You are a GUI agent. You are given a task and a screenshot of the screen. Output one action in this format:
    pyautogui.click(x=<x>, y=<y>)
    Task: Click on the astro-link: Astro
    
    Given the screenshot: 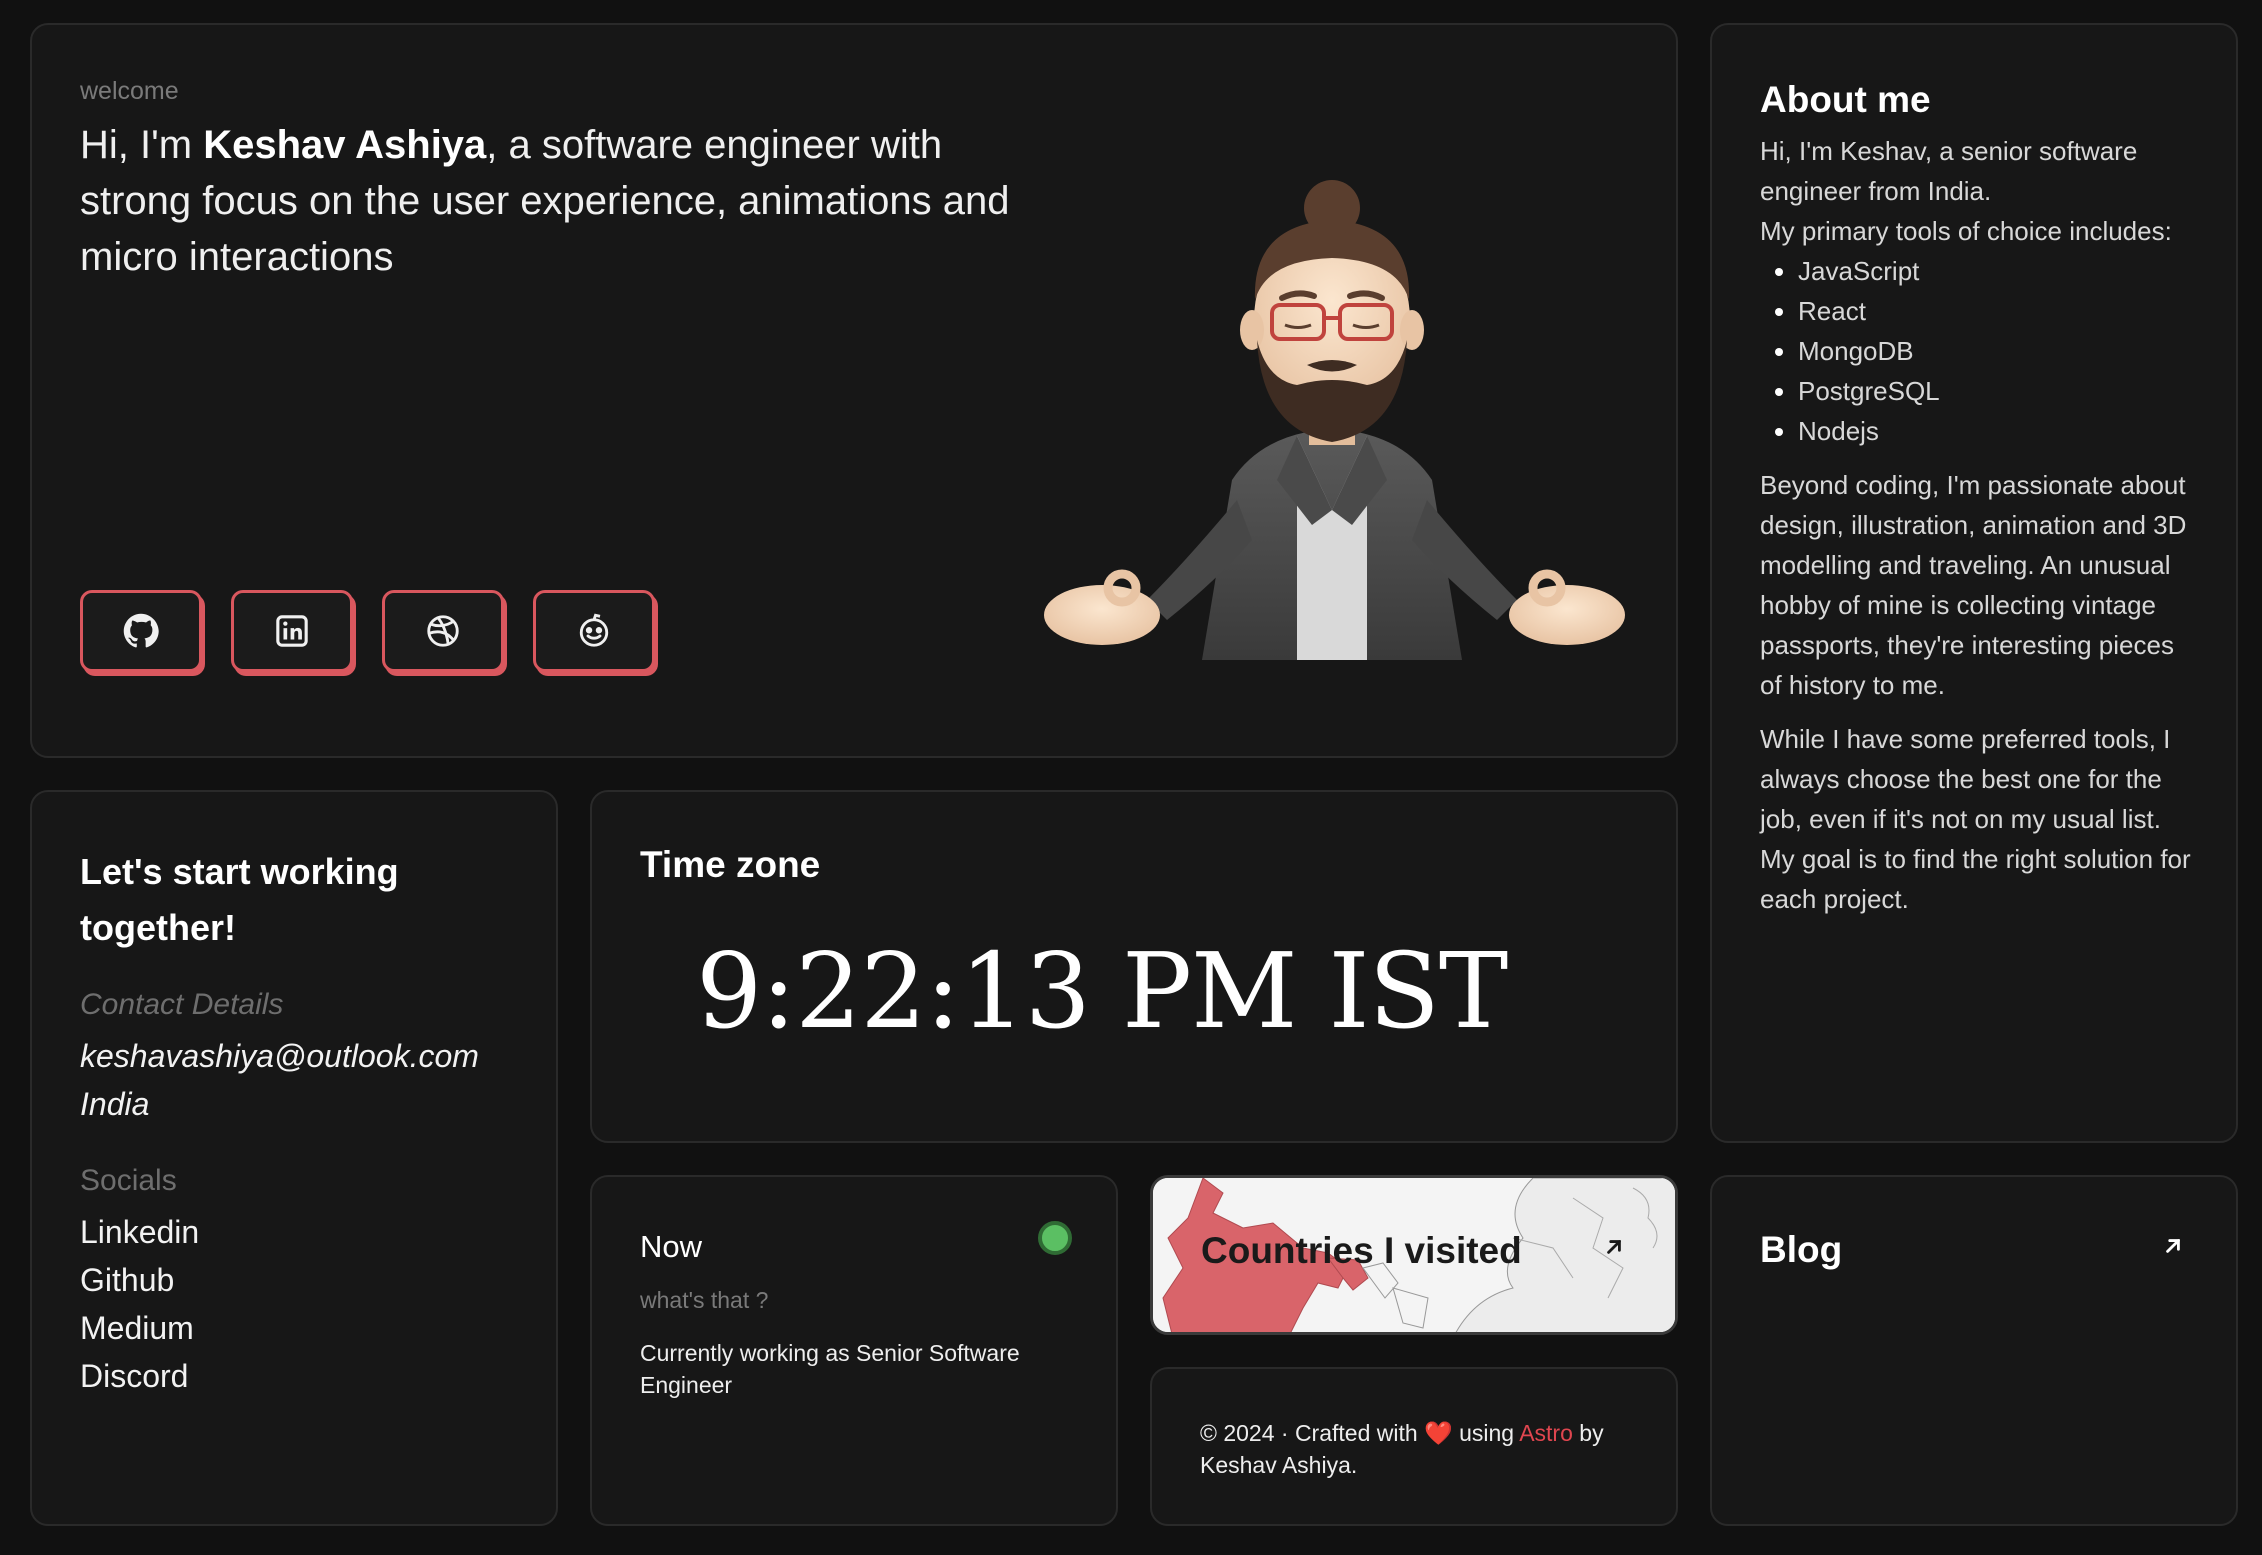 What is the action you would take?
    pyautogui.click(x=1546, y=1433)
    